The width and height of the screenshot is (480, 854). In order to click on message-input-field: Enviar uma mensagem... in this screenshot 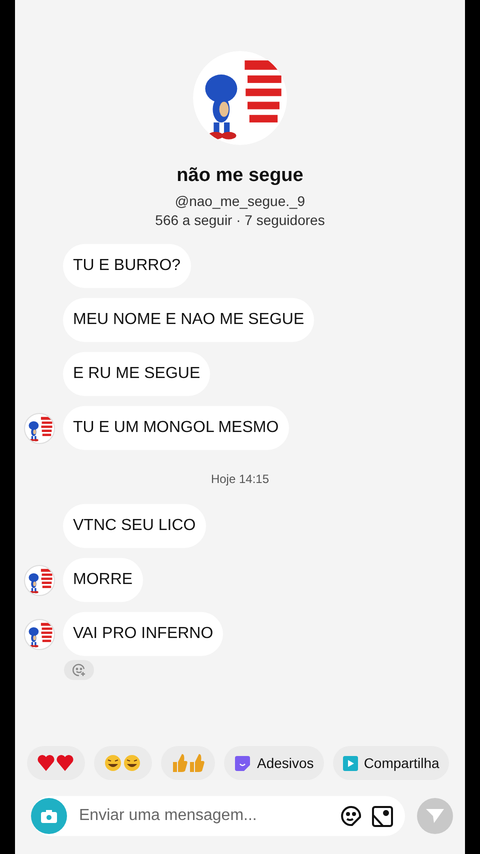, I will do `click(203, 816)`.